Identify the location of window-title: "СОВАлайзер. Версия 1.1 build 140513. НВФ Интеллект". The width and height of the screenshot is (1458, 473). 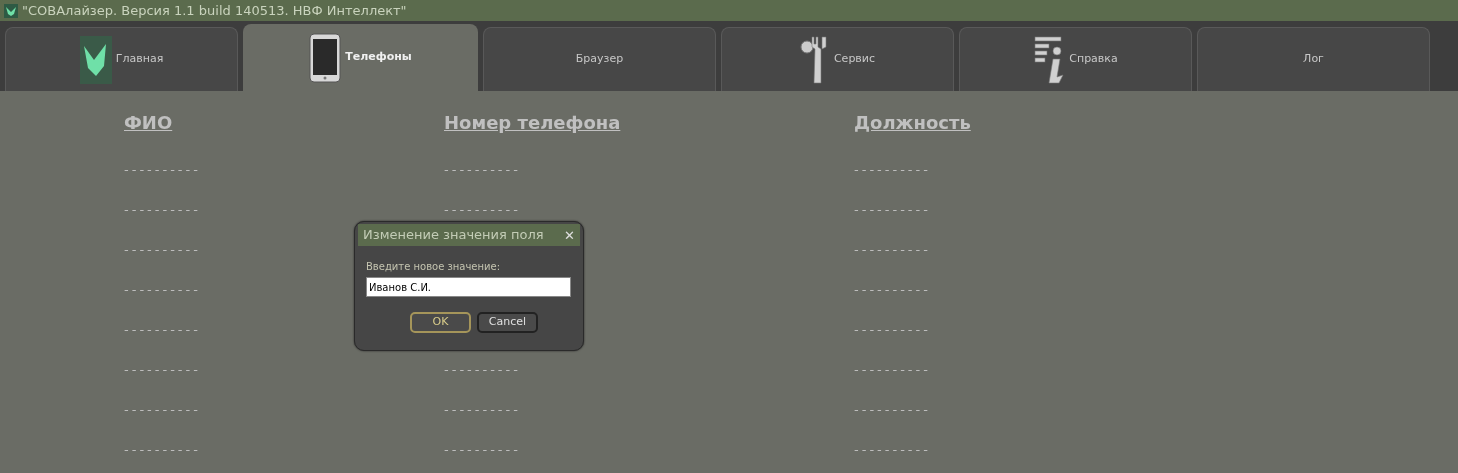
(214, 10).